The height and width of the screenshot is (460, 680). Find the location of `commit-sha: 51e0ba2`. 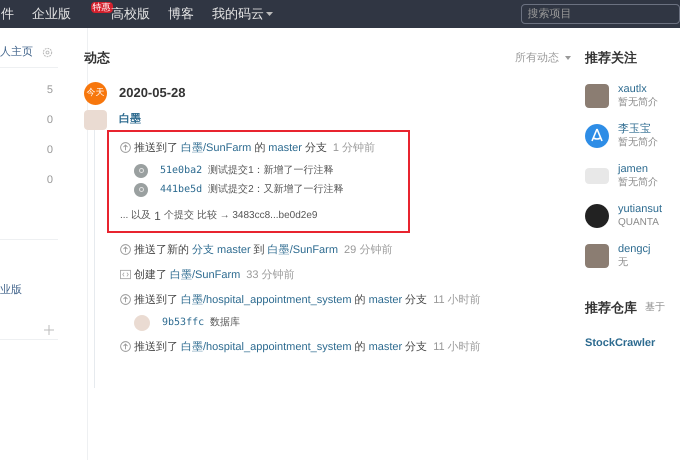

commit-sha: 51e0ba2 is located at coordinates (181, 170).